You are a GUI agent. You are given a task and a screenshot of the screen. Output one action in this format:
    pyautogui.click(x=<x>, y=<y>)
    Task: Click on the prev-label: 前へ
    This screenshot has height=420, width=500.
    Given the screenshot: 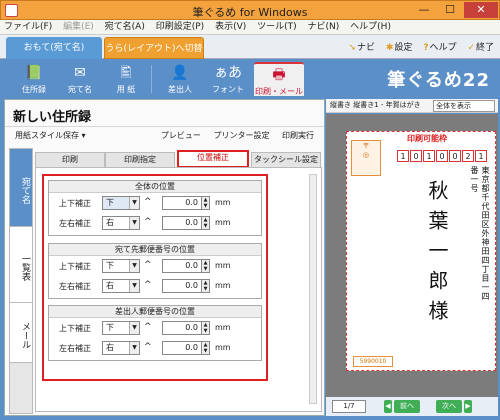 What is the action you would take?
    pyautogui.click(x=407, y=406)
    